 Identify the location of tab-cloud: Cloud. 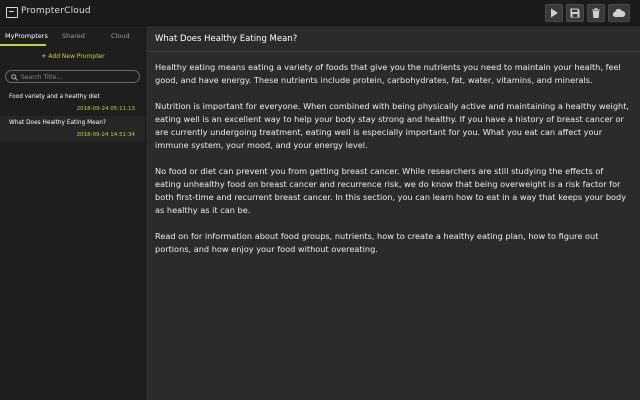
(120, 36).